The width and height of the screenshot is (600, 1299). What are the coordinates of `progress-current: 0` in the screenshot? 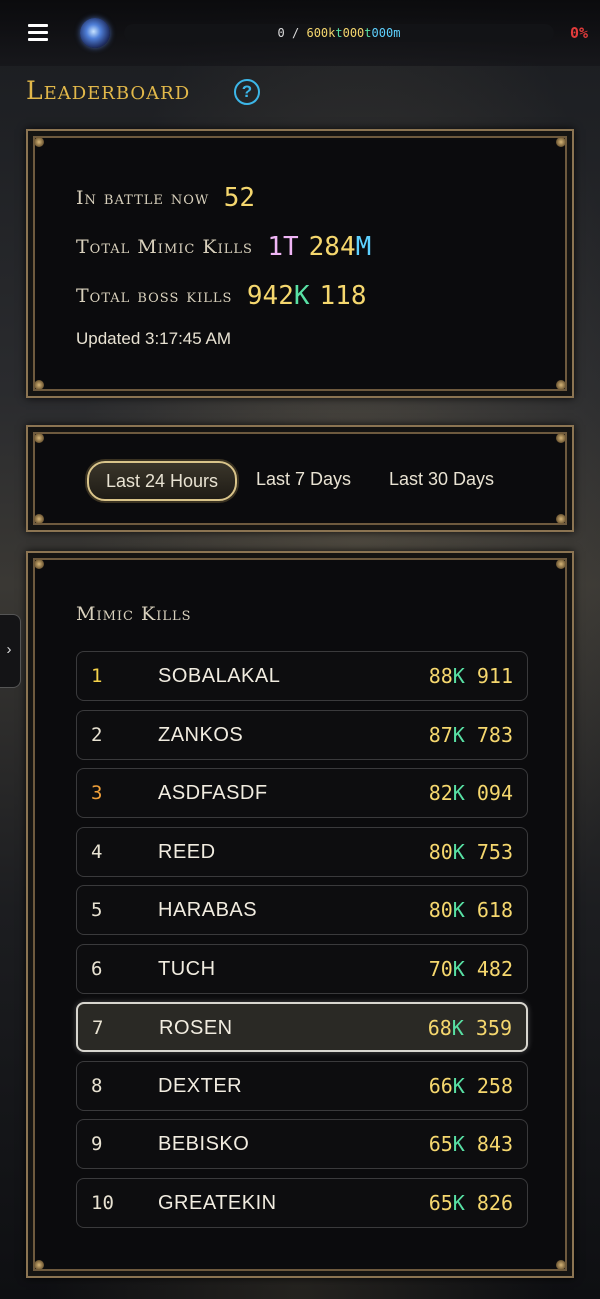 It's located at (281, 33).